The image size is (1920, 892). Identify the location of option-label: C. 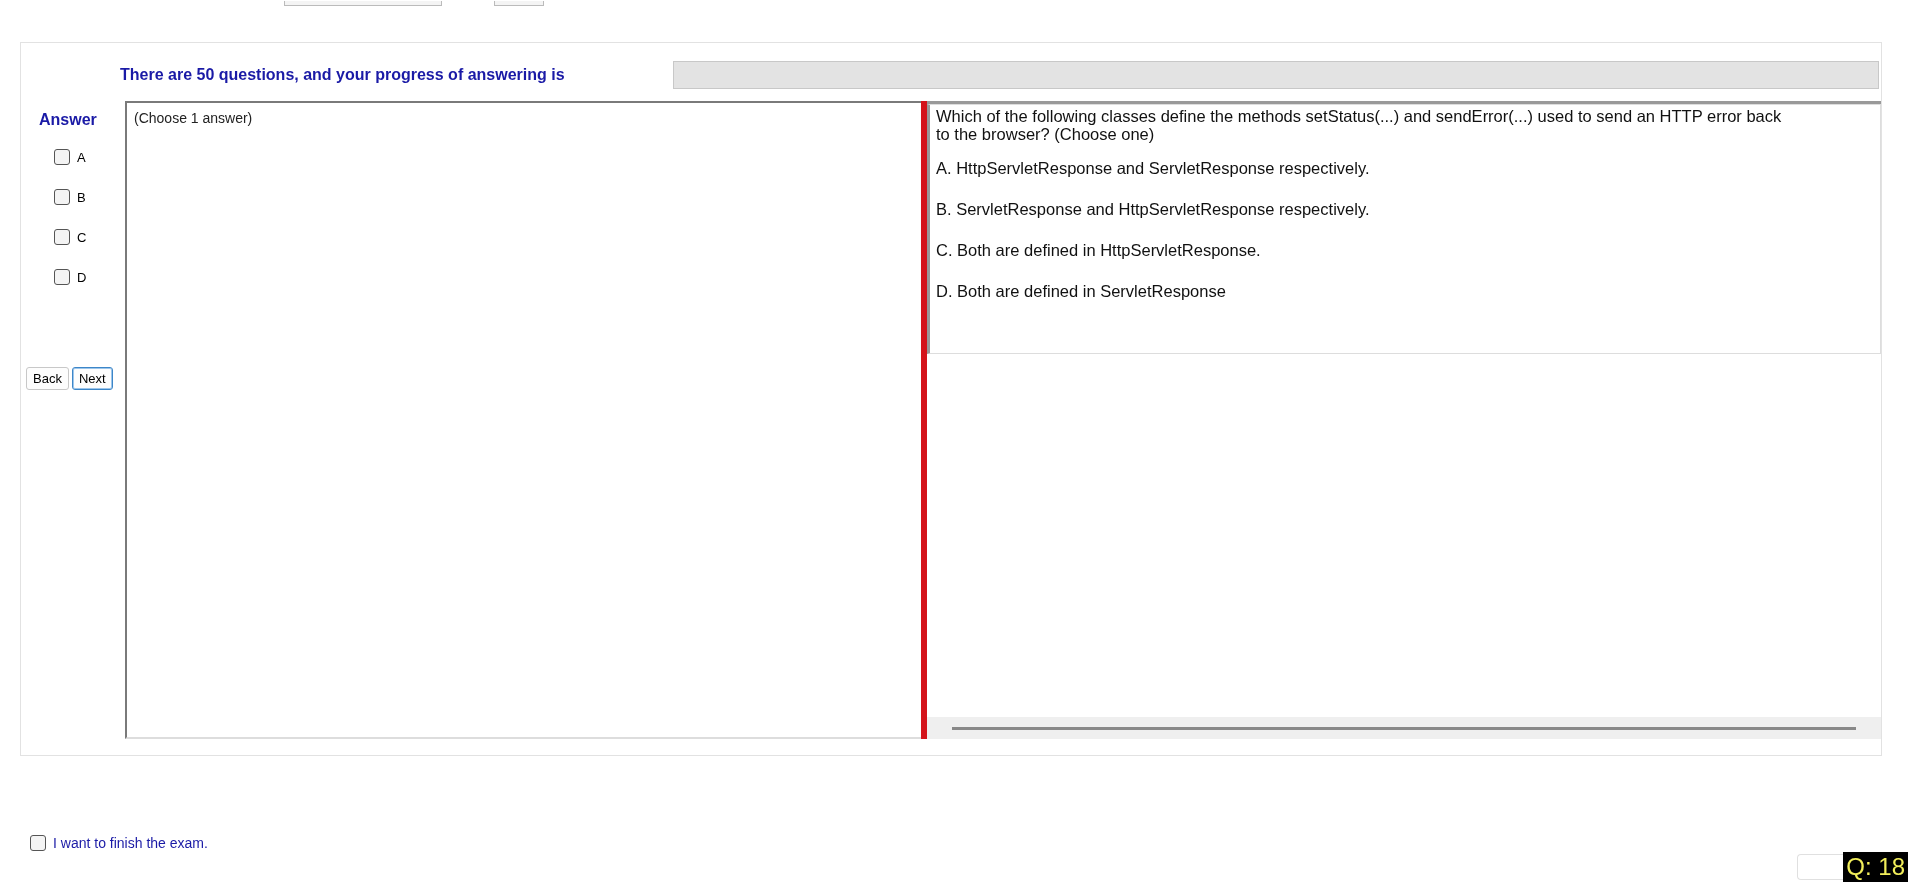
(82, 237).